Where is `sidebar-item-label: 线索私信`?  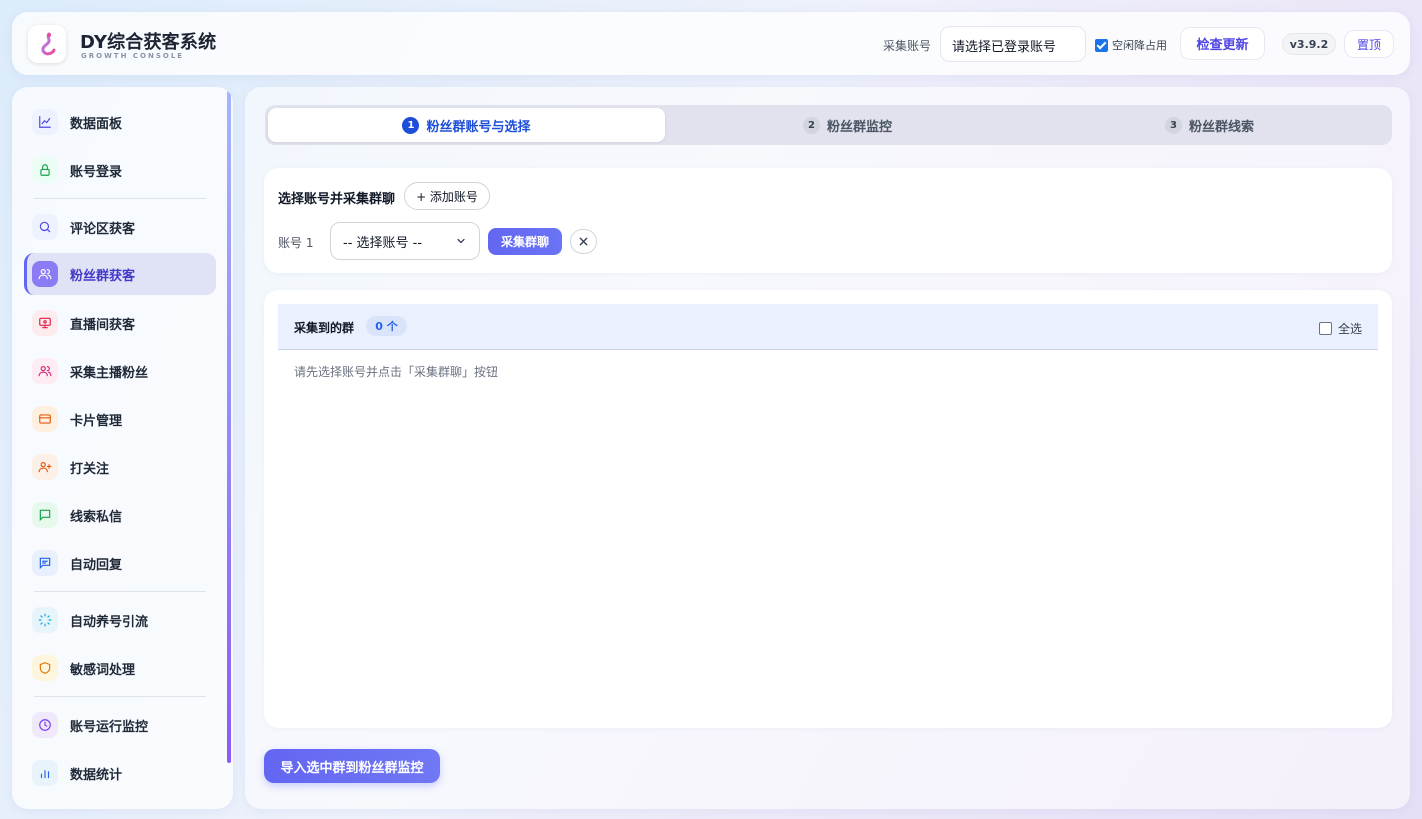
sidebar-item-label: 线索私信 is located at coordinates (96, 517).